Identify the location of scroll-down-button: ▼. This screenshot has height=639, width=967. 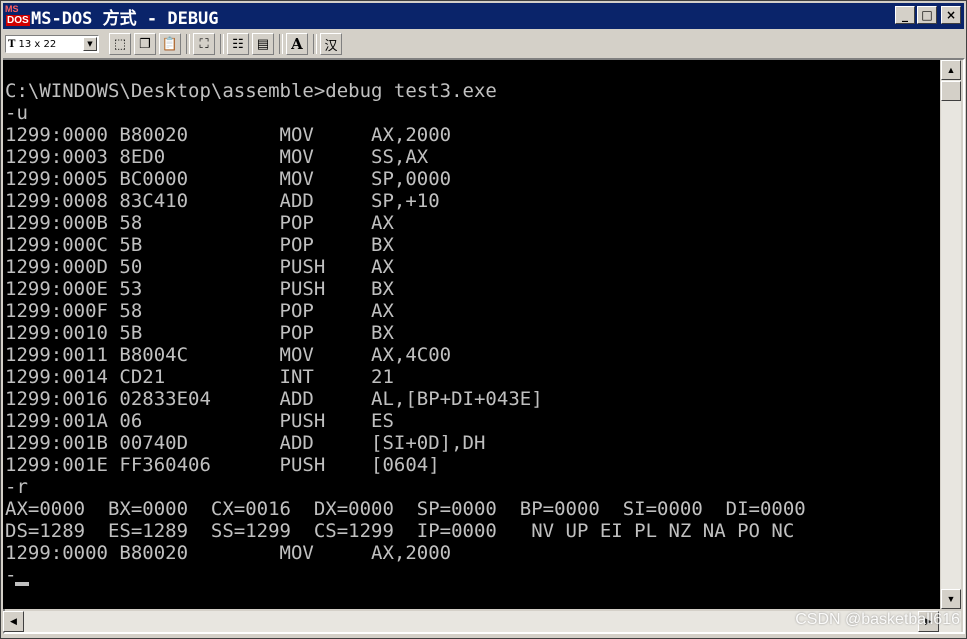
(951, 599).